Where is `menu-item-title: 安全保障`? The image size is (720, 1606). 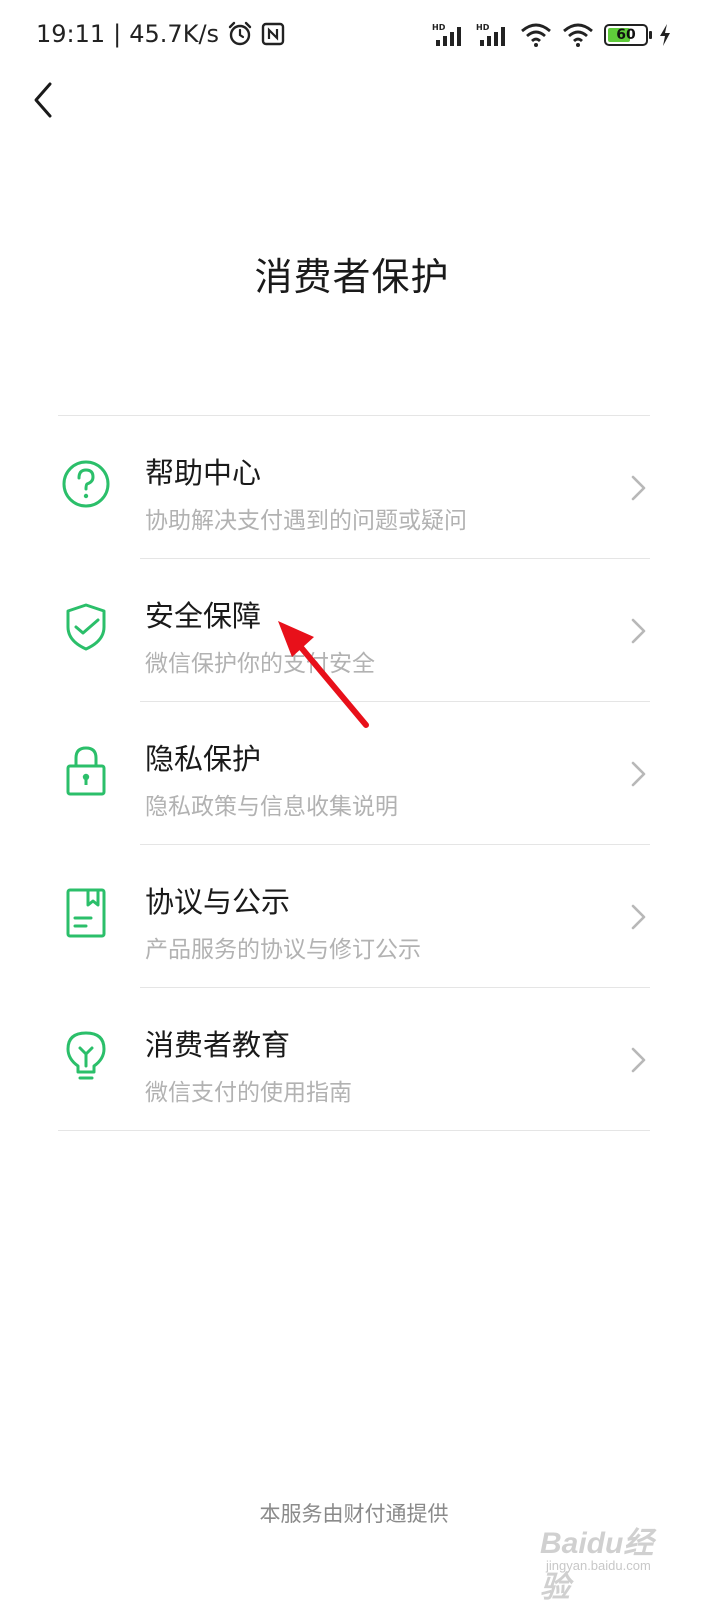
menu-item-title: 安全保障 is located at coordinates (203, 616).